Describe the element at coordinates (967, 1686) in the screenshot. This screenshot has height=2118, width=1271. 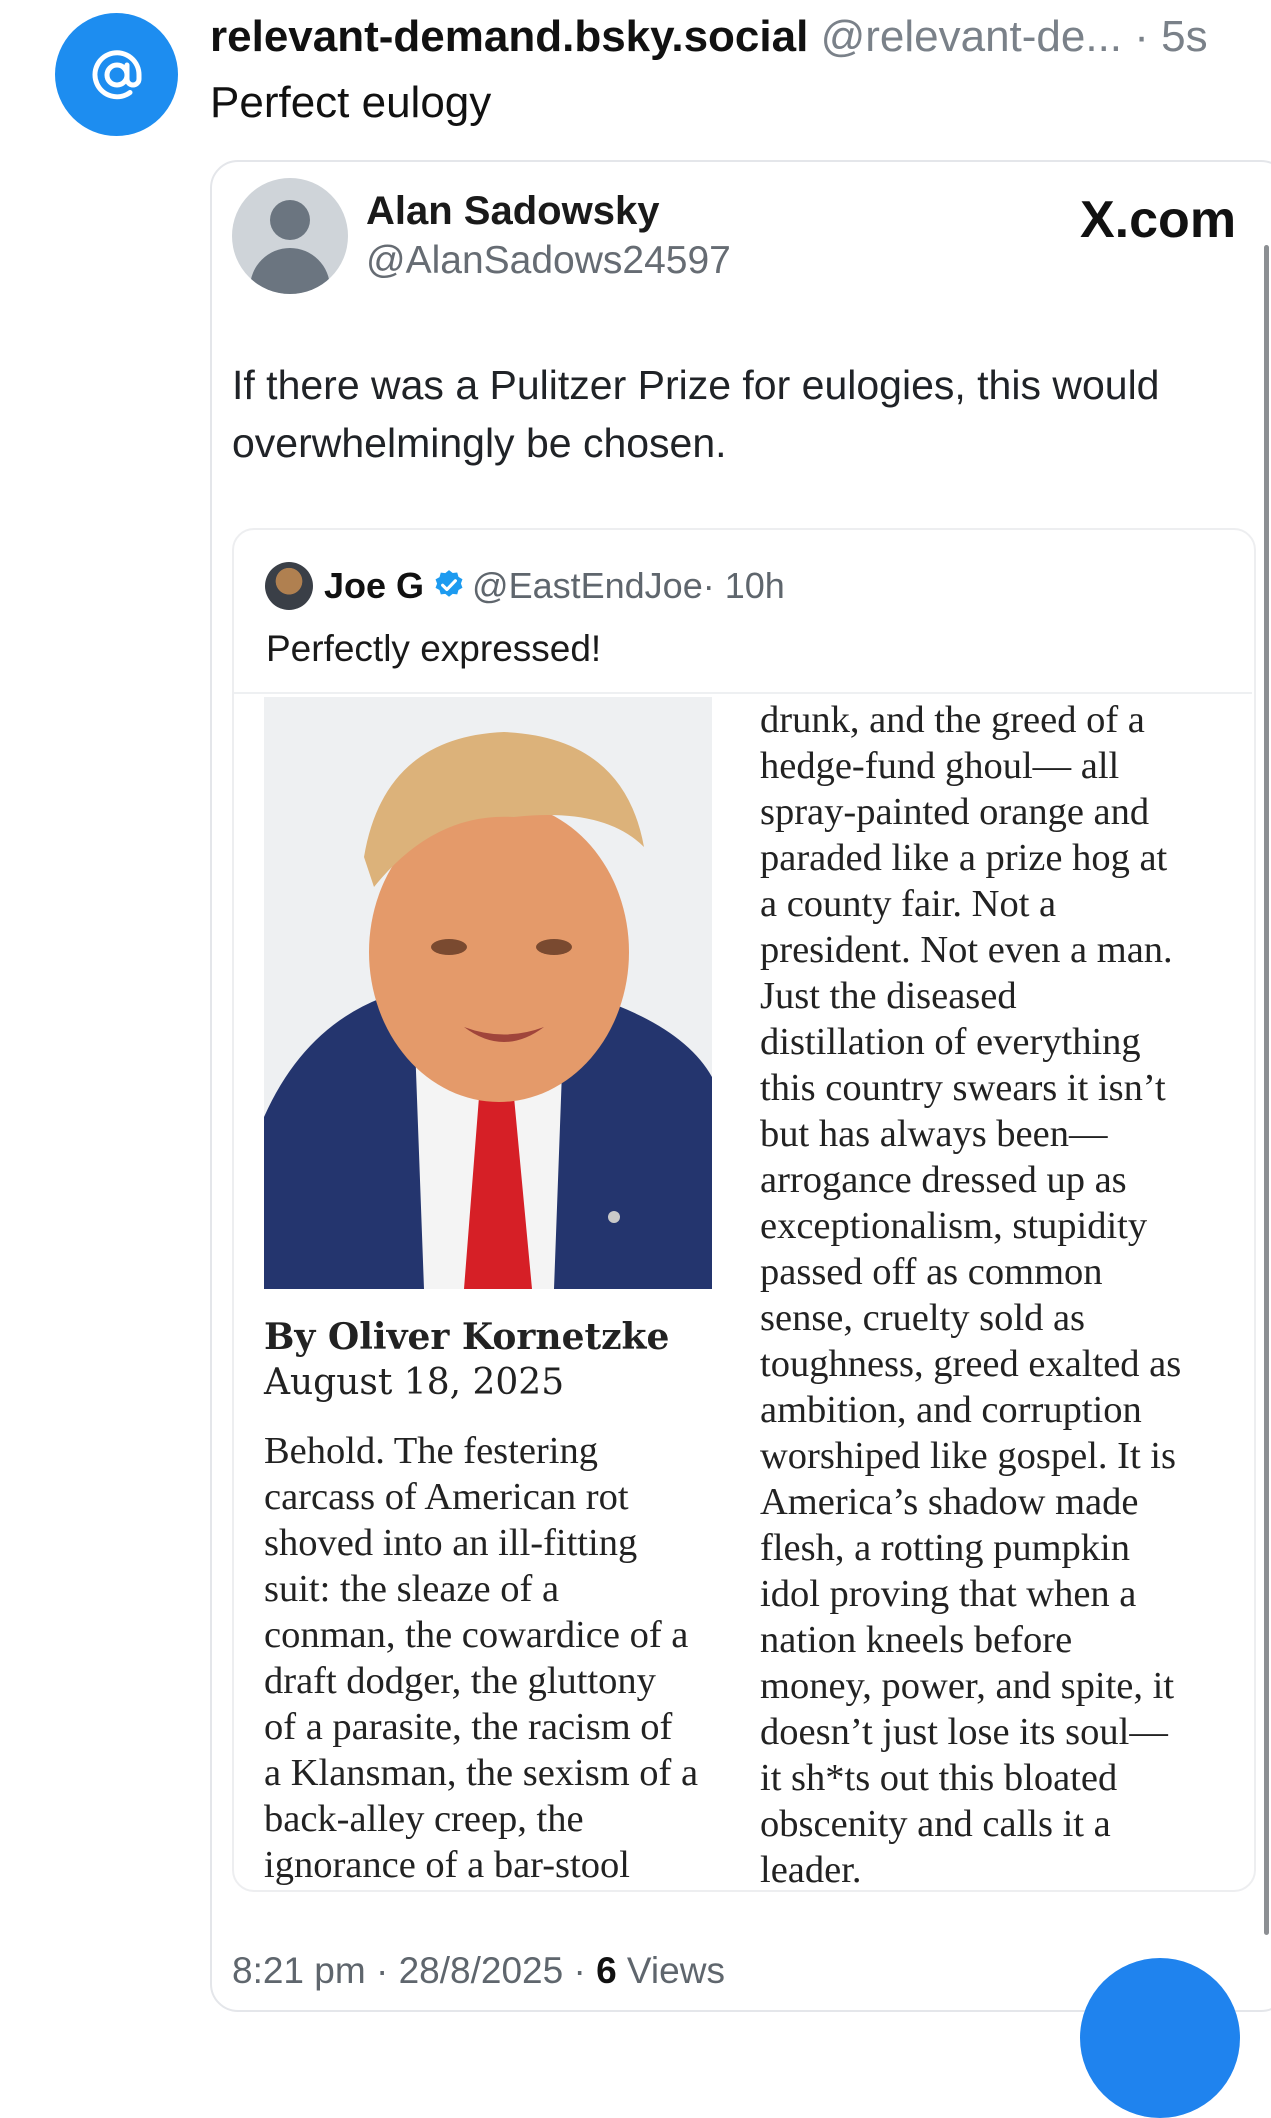
I see `article-line: money, power, and spite, it` at that location.